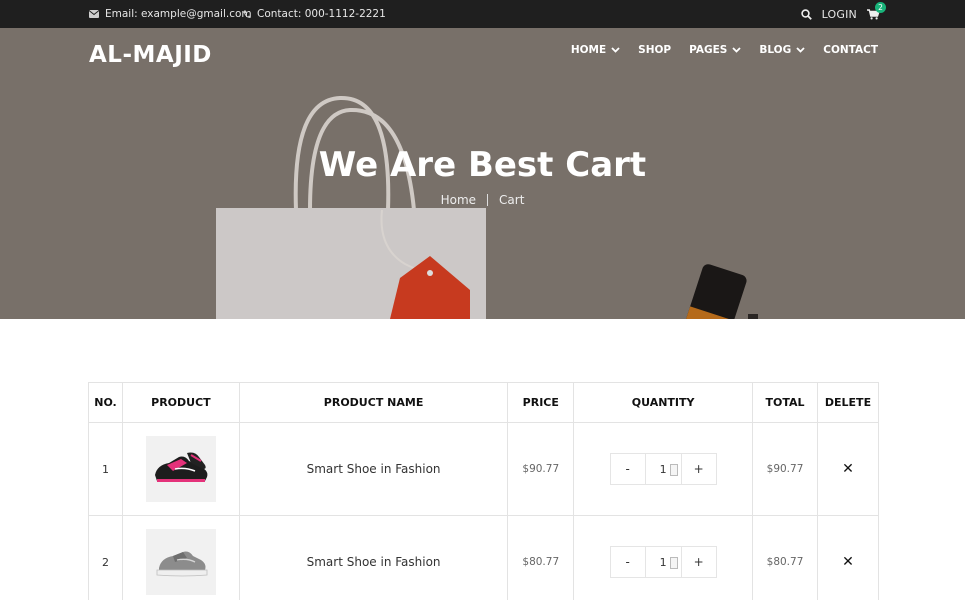 This screenshot has width=965, height=600. What do you see at coordinates (588, 50) in the screenshot?
I see `nav-item-label: HOME` at bounding box center [588, 50].